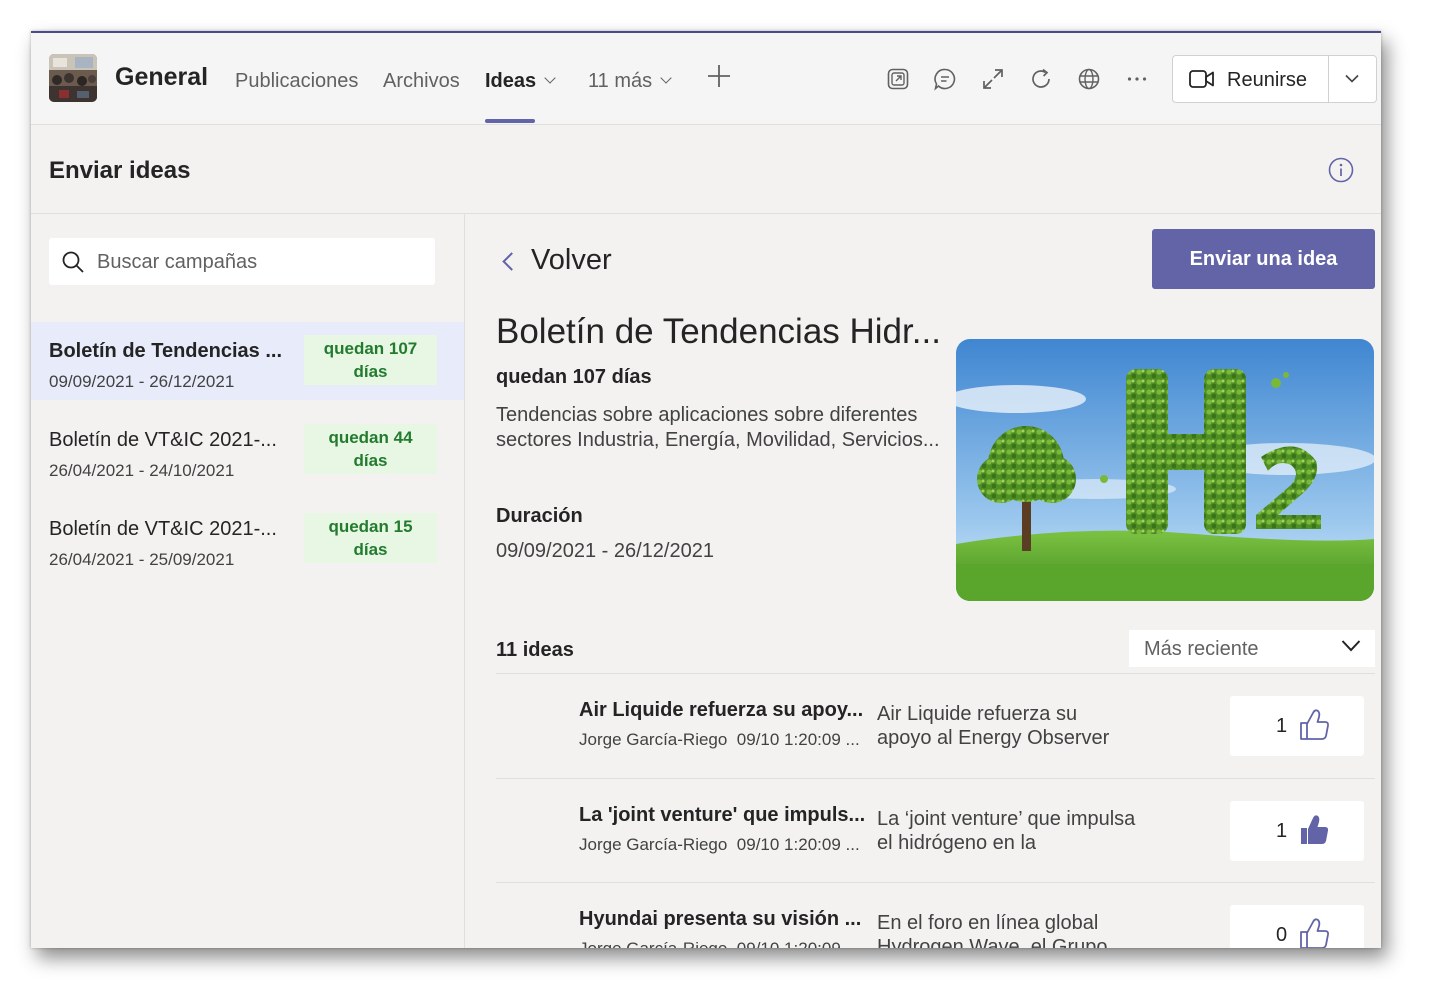 Image resolution: width=1443 pixels, height=1008 pixels. What do you see at coordinates (1137, 79) in the screenshot?
I see `more-options-icon` at bounding box center [1137, 79].